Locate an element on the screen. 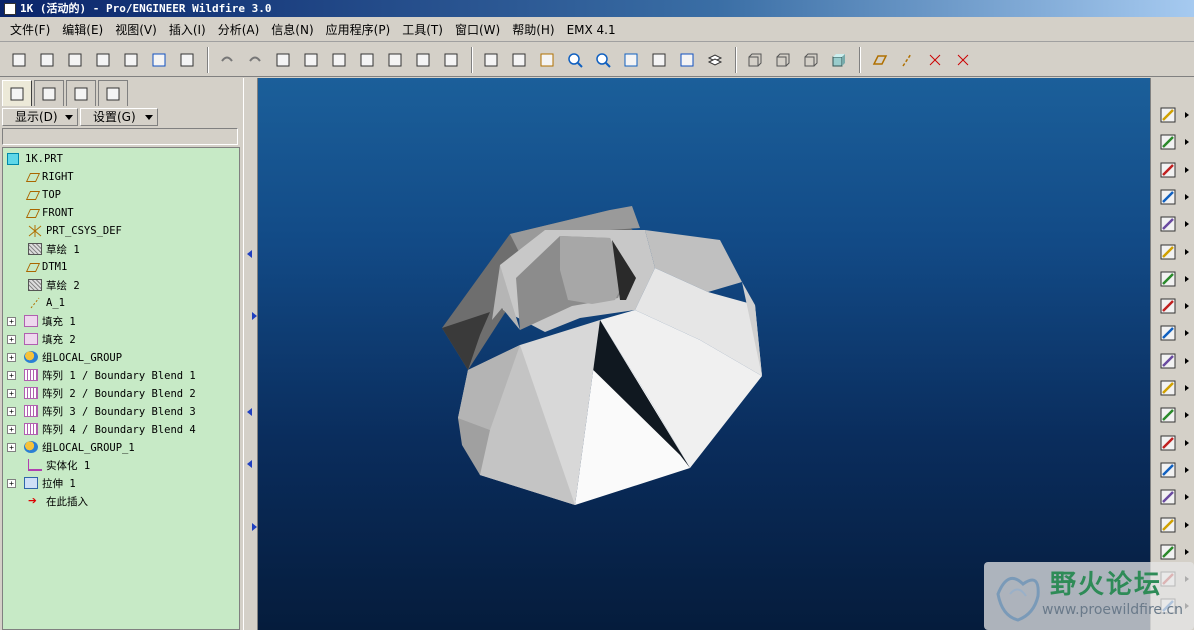 This screenshot has height=630, width=1194. extend-tool-icon is located at coordinates (1168, 497).